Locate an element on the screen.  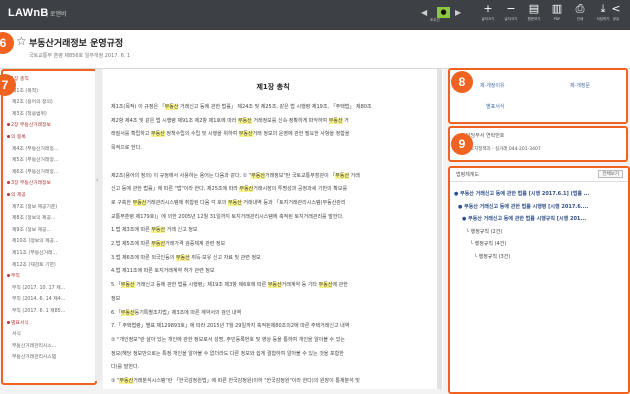
toc-article: 제3조 (적용범위) is located at coordinates (29, 113).